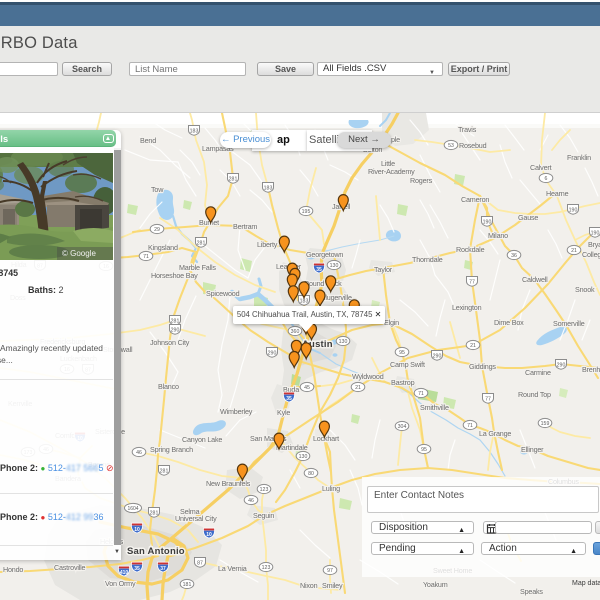 Image resolution: width=600 pixels, height=600 pixels. Describe the element at coordinates (187, 585) in the screenshot. I see `svg-text: 181` at that location.